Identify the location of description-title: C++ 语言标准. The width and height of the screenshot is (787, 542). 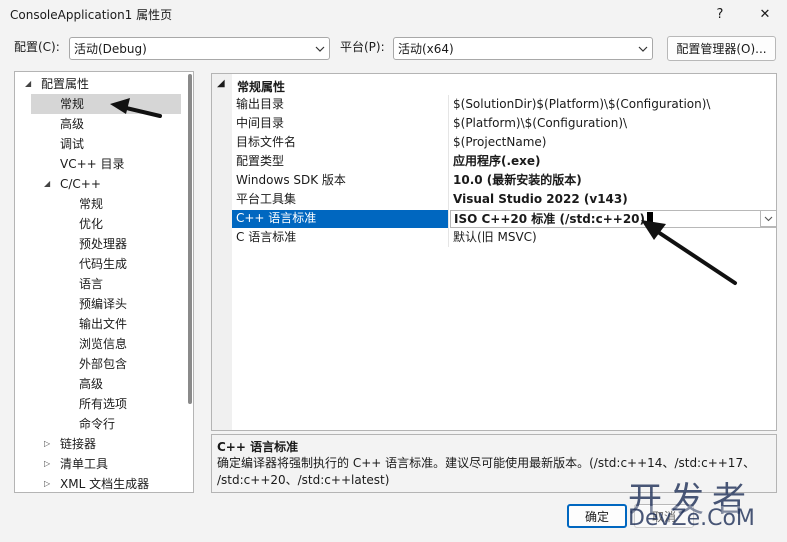
(258, 447).